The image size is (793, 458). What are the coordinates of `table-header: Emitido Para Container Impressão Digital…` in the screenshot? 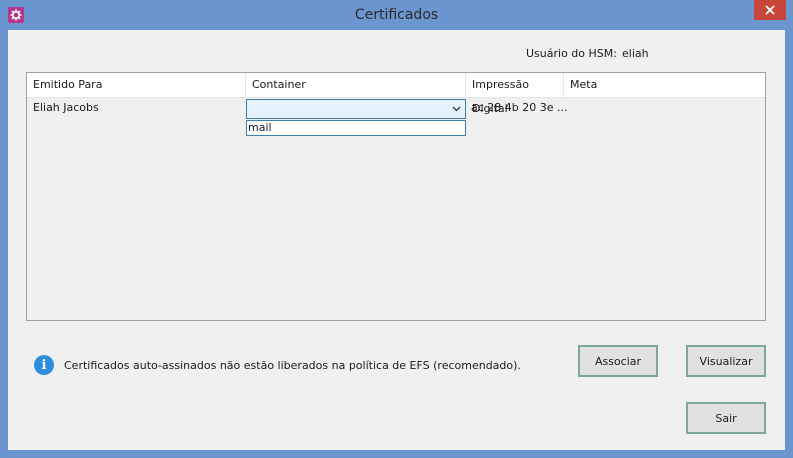 It's located at (396, 94).